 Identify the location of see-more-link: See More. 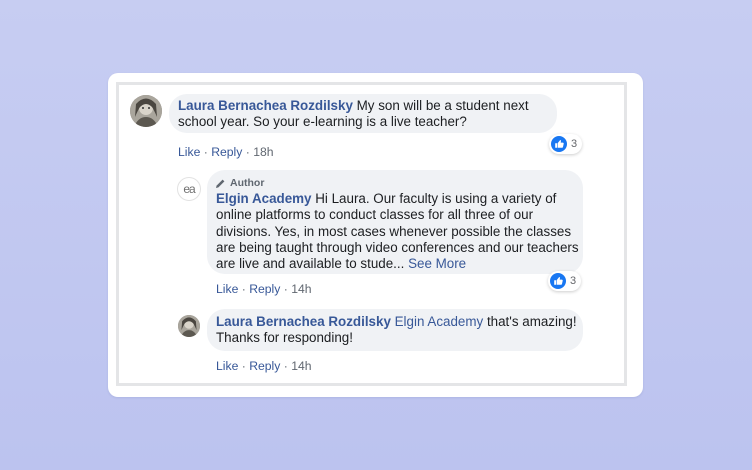
(437, 263).